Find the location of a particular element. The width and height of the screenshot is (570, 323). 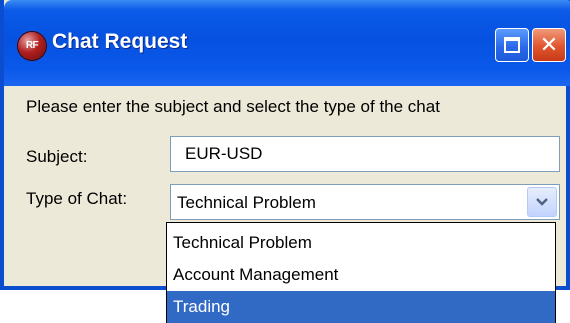

chevron-down-icon is located at coordinates (542, 202).